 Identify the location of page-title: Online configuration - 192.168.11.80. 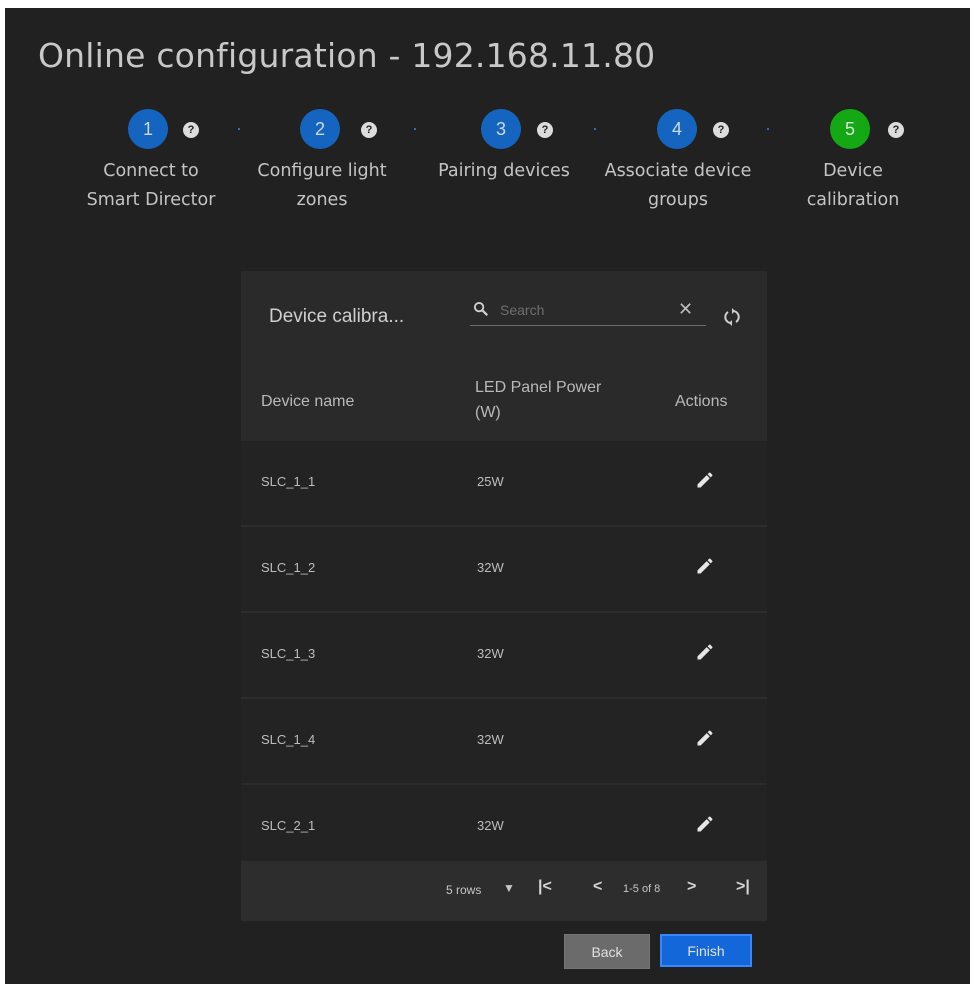
(347, 55).